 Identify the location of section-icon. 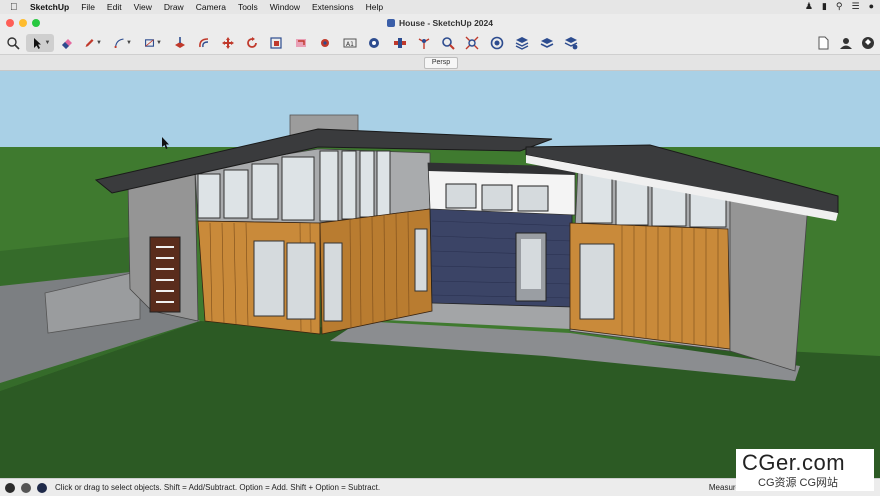
(400, 43).